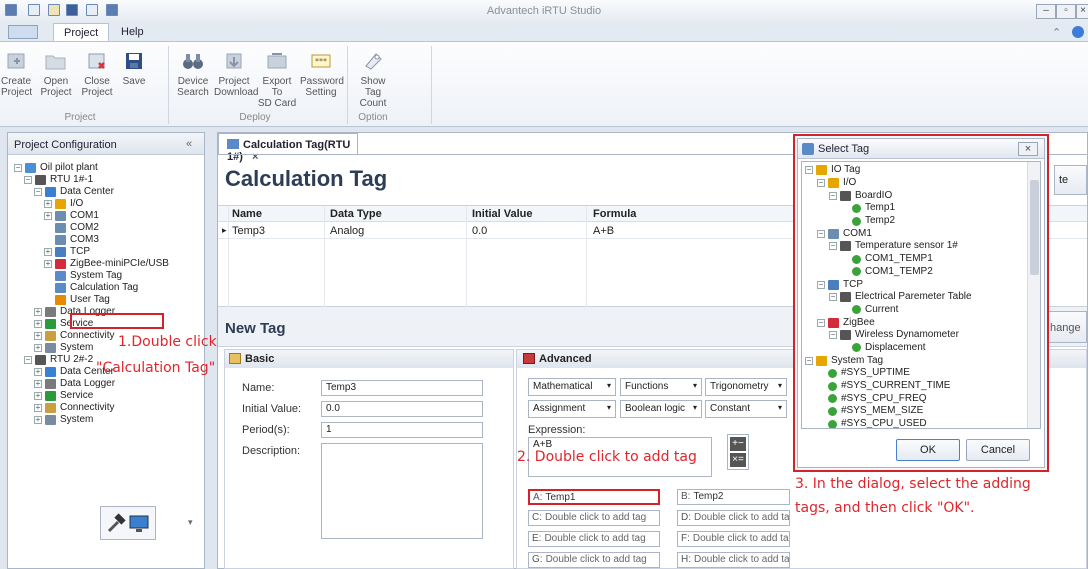  Describe the element at coordinates (915, 411) in the screenshot. I see `tag-tree-item: #SYS_MEM_SIZE` at that location.